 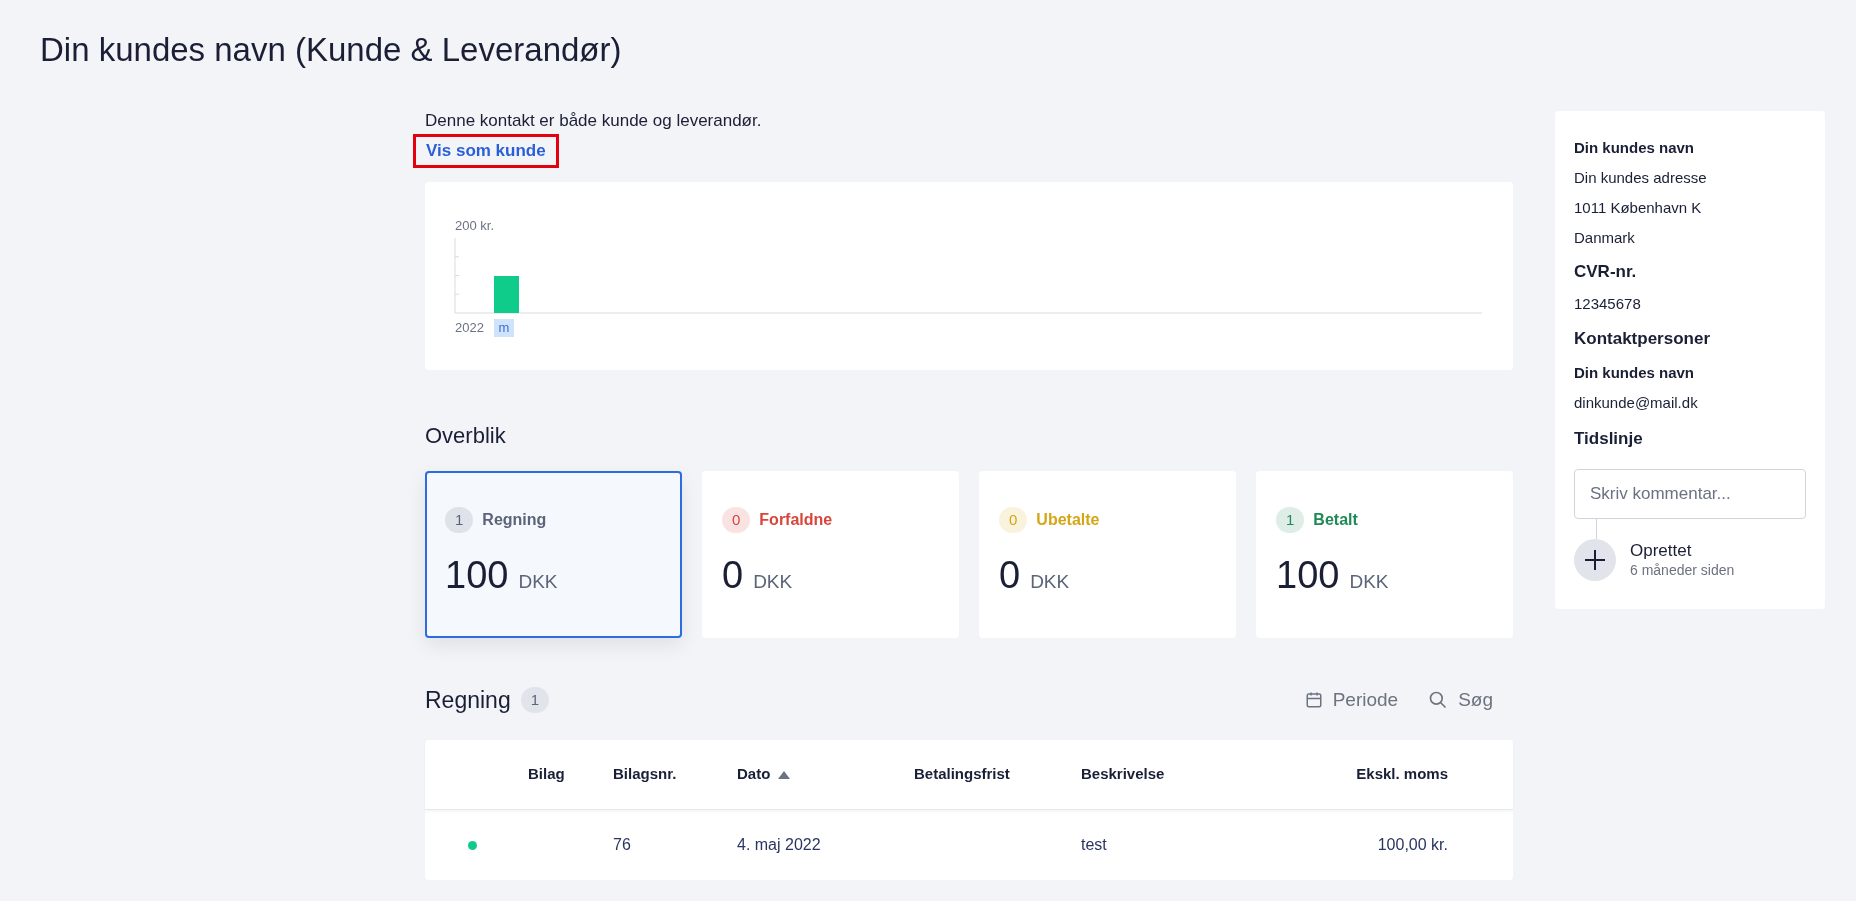 I want to click on table-cell-text: 100,00 kr., so click(x=1412, y=845).